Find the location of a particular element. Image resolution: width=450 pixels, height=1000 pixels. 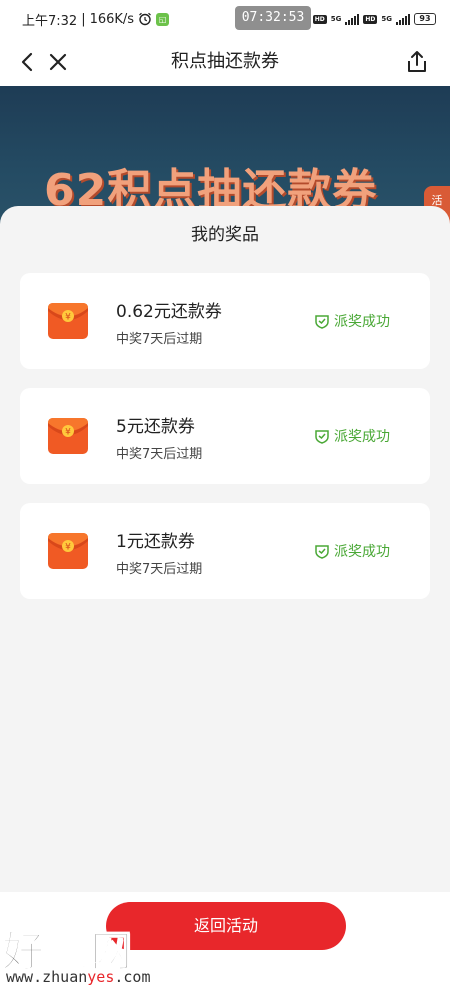

hd-badge-2: HD is located at coordinates (370, 19).